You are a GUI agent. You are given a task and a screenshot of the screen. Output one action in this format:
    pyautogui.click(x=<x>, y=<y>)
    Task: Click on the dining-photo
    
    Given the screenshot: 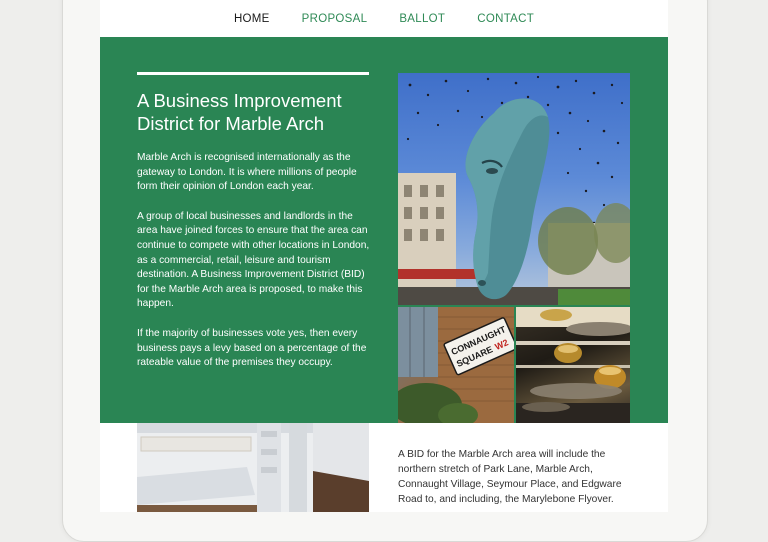 What is the action you would take?
    pyautogui.click(x=573, y=365)
    